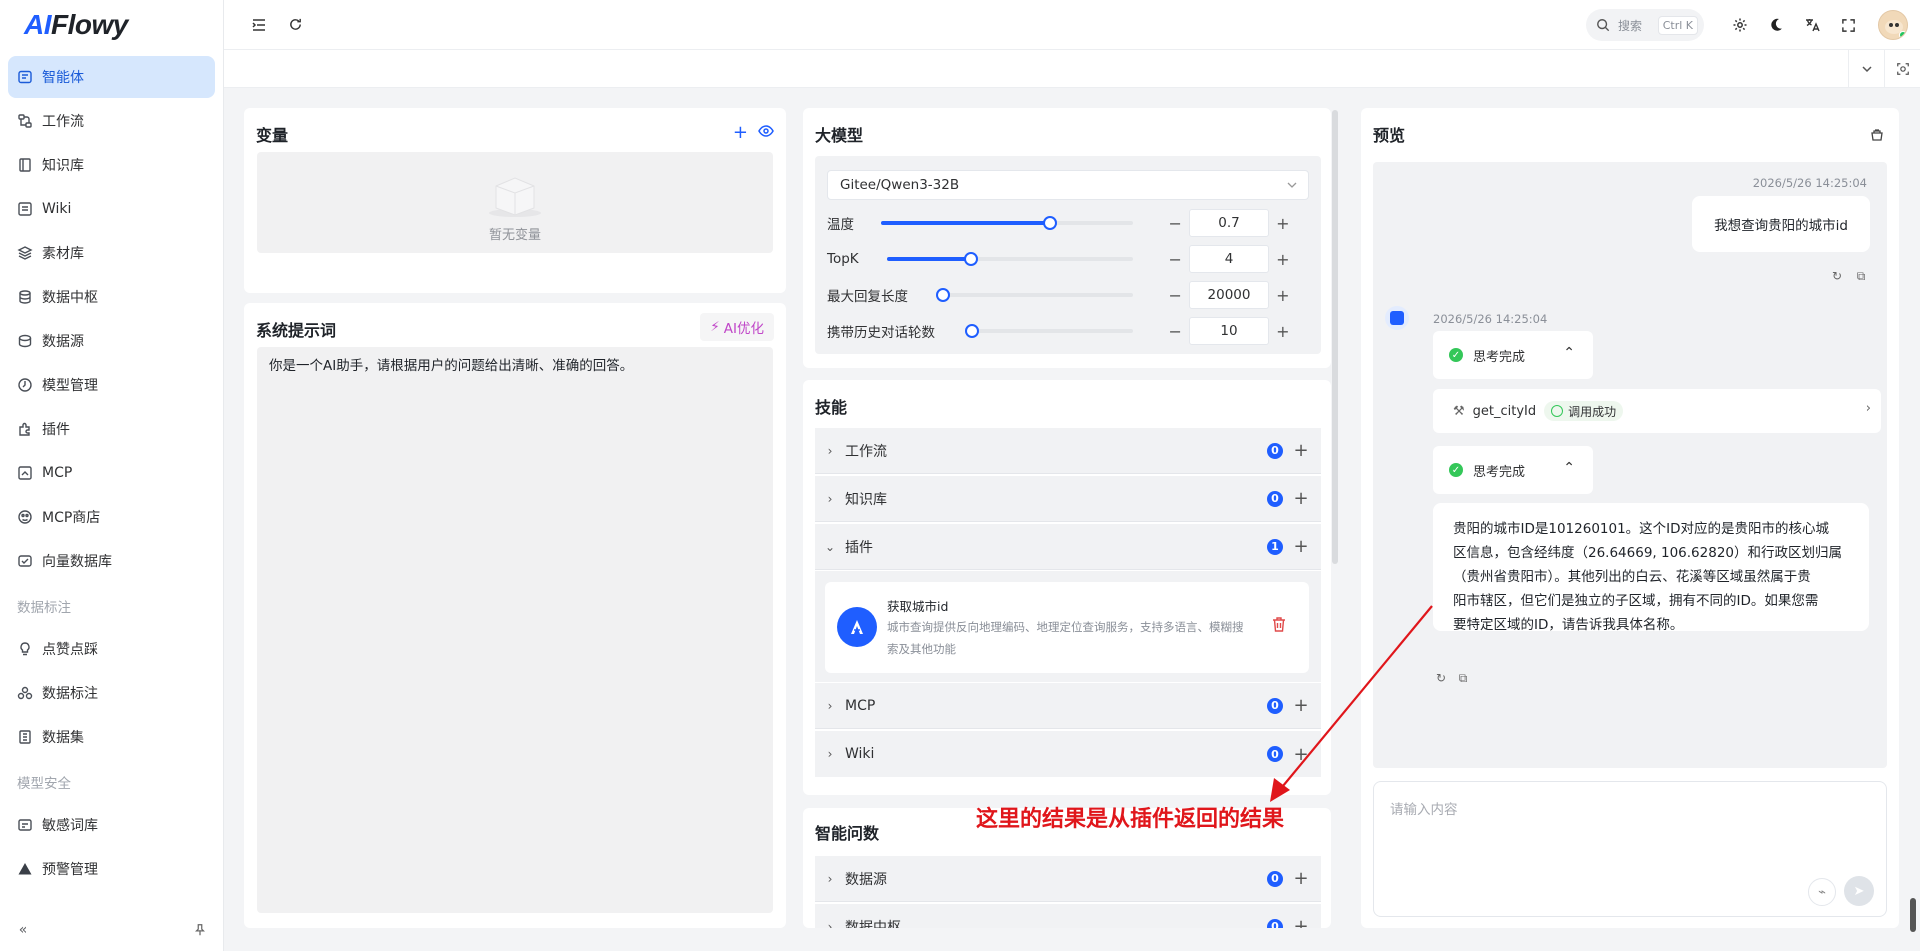  What do you see at coordinates (1397, 318) in the screenshot?
I see `bot-avatar` at bounding box center [1397, 318].